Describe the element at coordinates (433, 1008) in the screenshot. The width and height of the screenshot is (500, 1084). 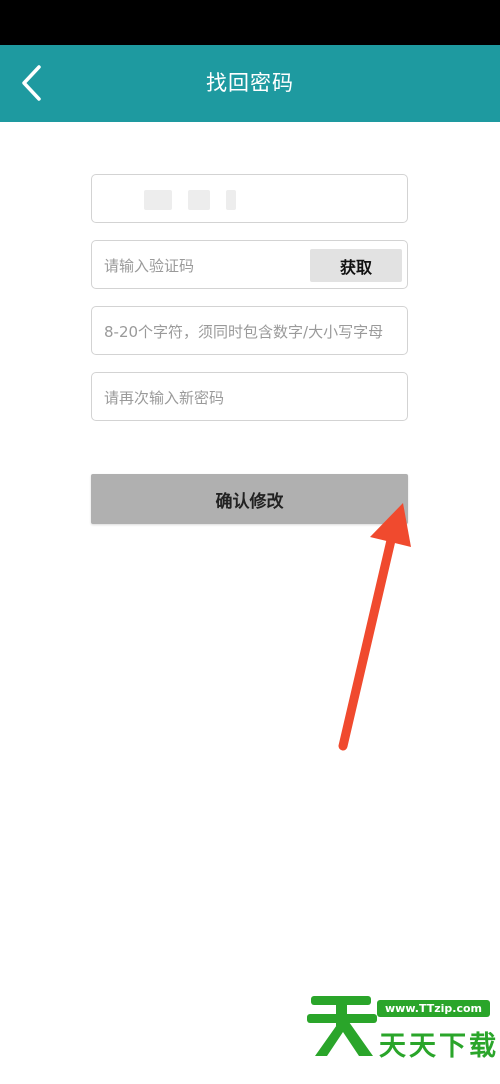
I see `watermark-url: www.TTzip.com` at that location.